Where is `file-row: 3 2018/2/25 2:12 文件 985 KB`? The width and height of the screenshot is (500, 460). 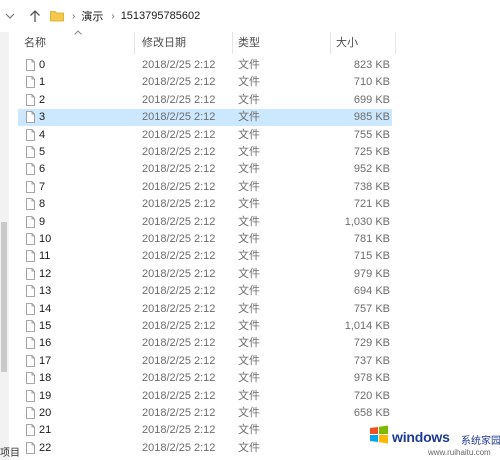 file-row: 3 2018/2/25 2:12 文件 985 KB is located at coordinates (205, 118).